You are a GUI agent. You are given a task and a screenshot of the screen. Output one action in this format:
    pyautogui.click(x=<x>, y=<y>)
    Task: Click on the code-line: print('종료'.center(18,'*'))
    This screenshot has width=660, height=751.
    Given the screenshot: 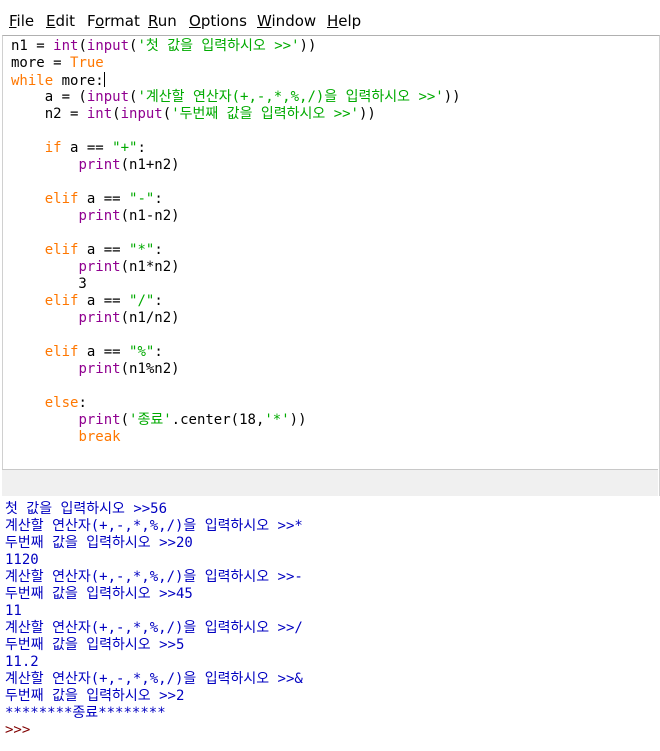 What is the action you would take?
    pyautogui.click(x=192, y=420)
    